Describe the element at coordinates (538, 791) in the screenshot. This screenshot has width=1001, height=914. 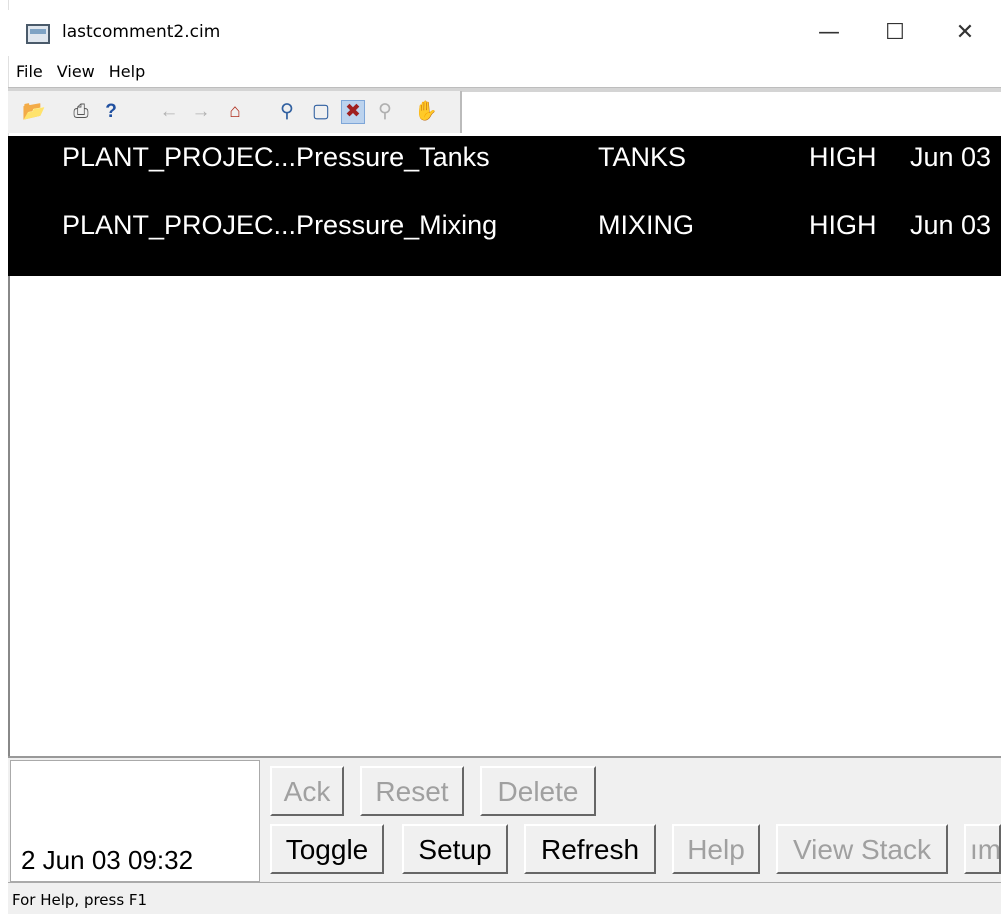
I see `delete-button: Delete` at that location.